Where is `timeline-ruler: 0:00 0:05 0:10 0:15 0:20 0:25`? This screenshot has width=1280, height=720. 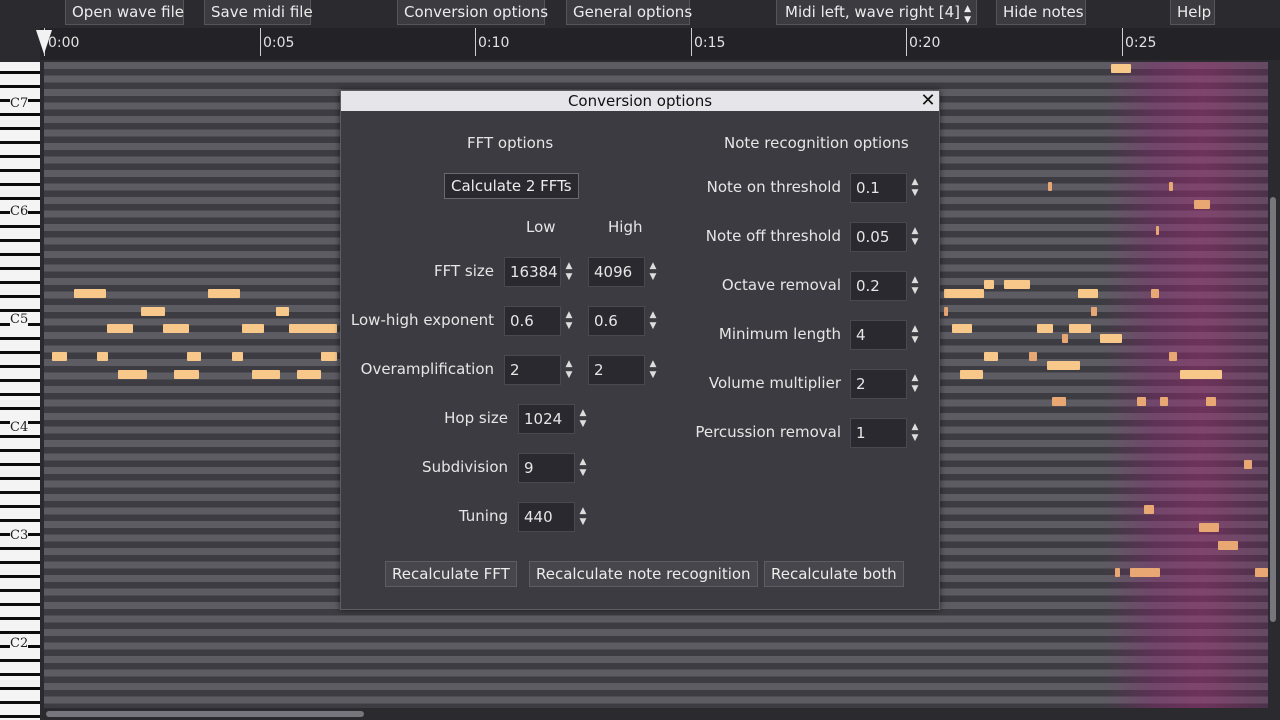 timeline-ruler: 0:00 0:05 0:10 0:15 0:20 0:25 is located at coordinates (660, 44).